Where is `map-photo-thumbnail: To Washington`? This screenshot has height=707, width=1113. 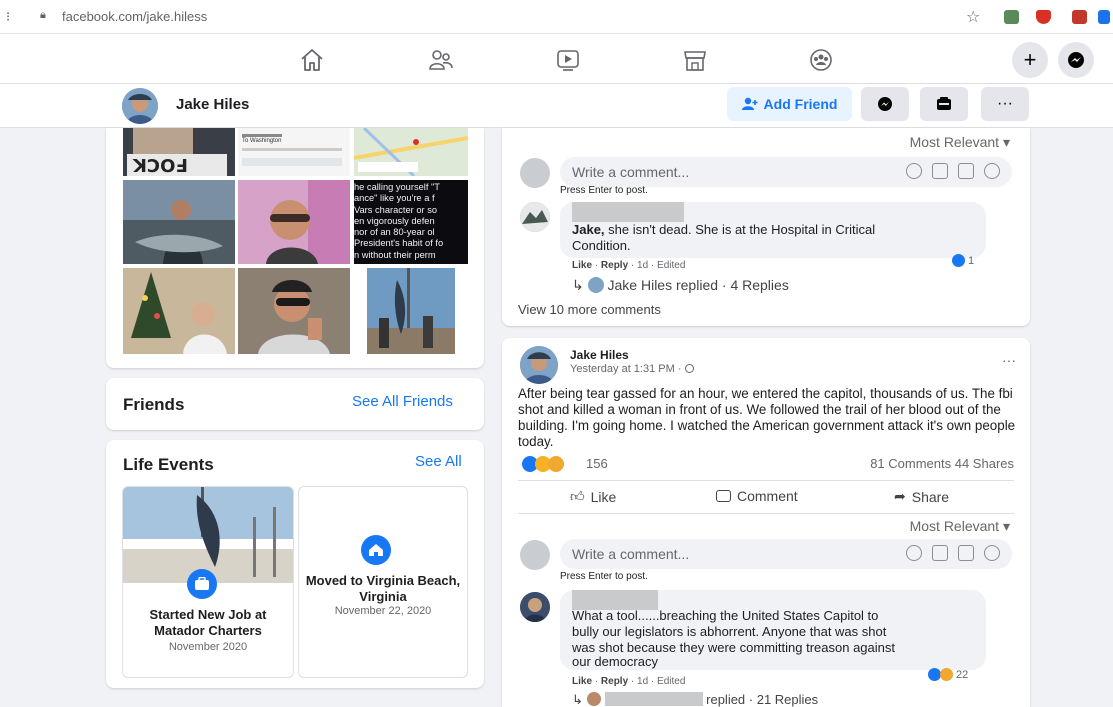 map-photo-thumbnail: To Washington is located at coordinates (294, 152).